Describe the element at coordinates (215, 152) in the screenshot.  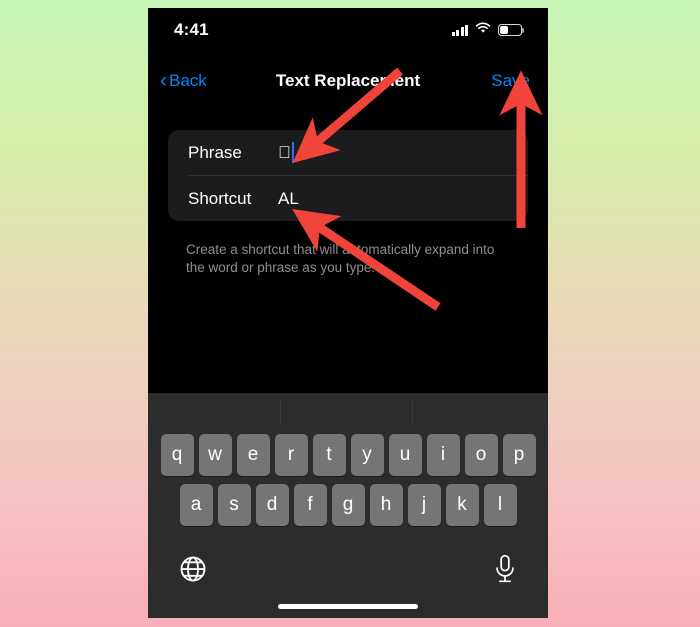
I see `phrase-label: Phrase` at that location.